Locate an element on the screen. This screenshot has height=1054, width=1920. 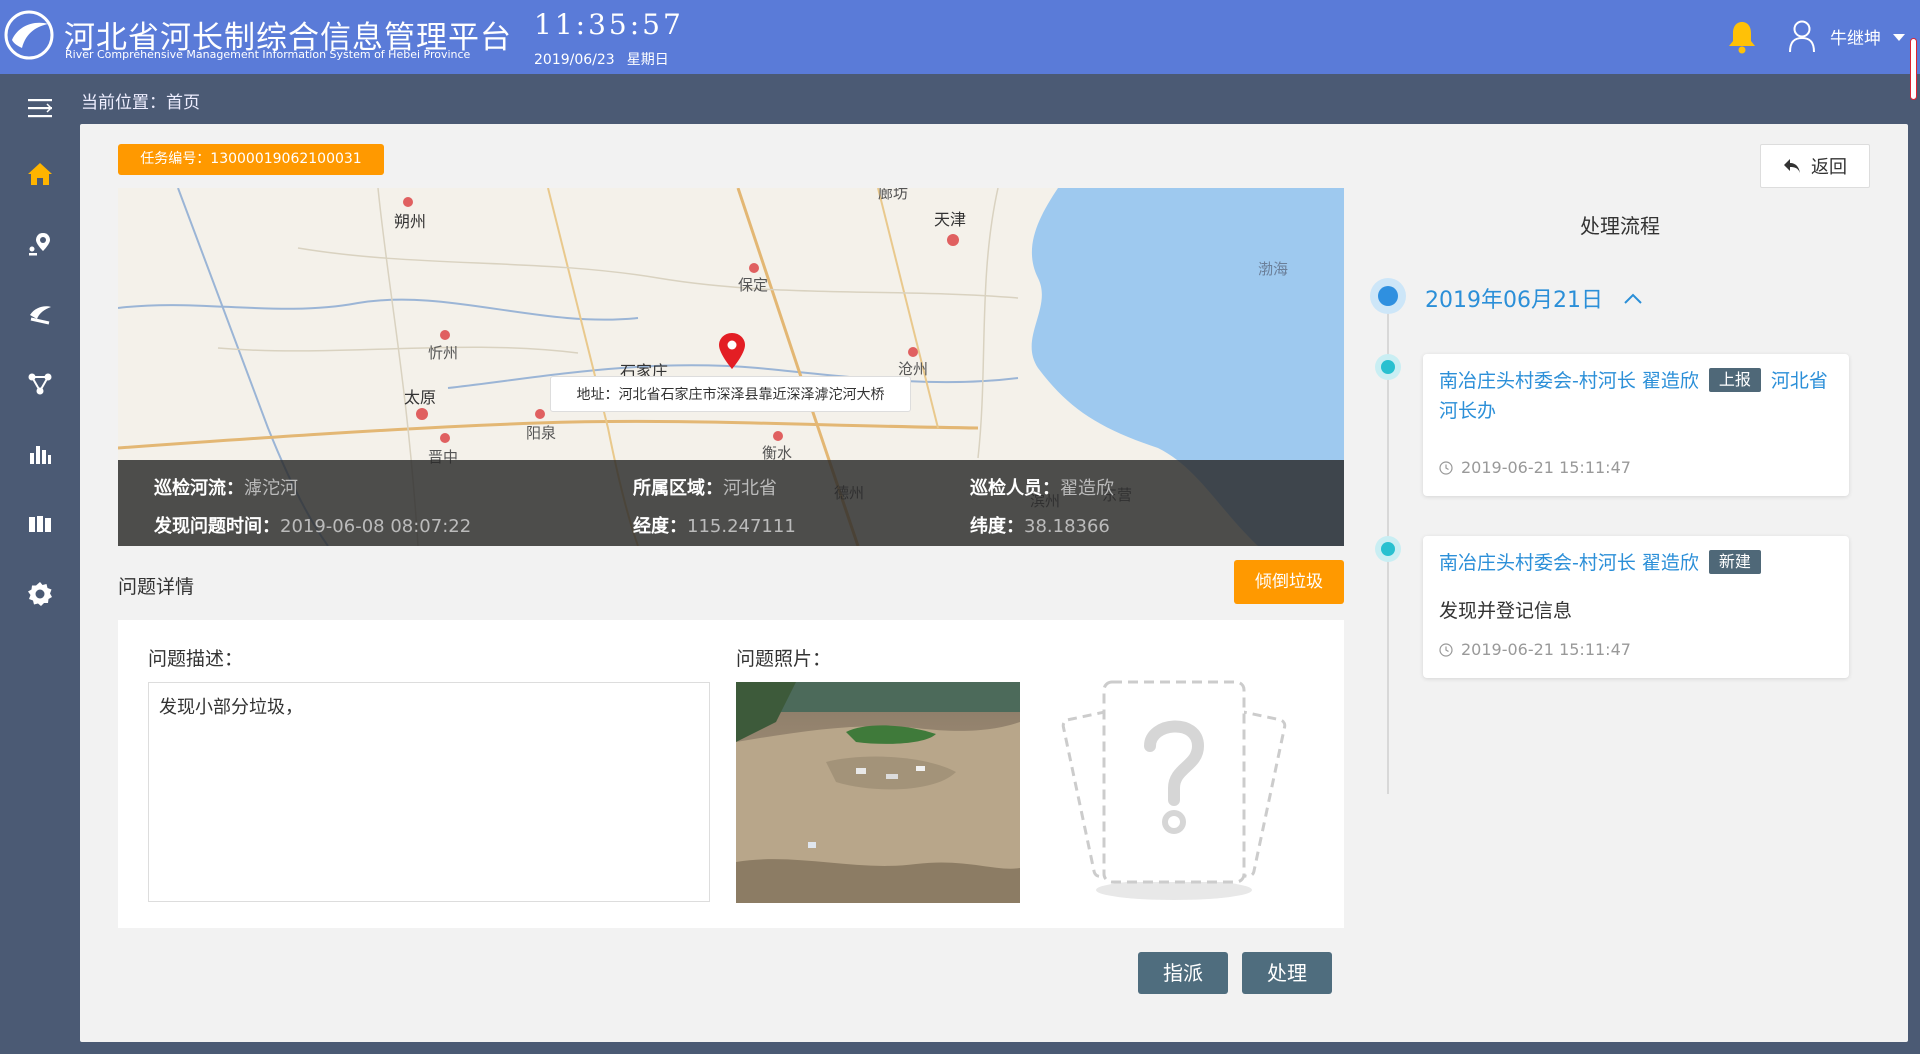
breadcrumb: 当前位置：首页 is located at coordinates (140, 103).